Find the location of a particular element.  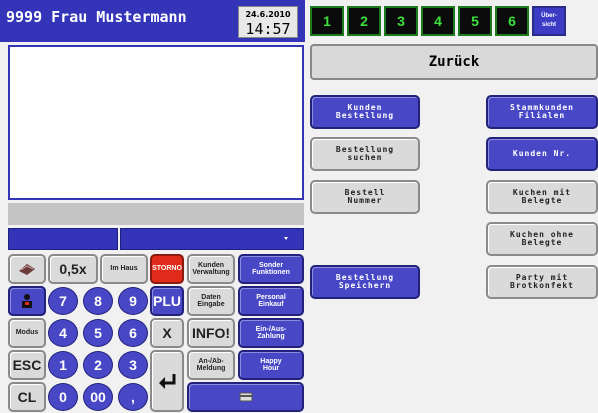

back-button: Zurück is located at coordinates (454, 62).